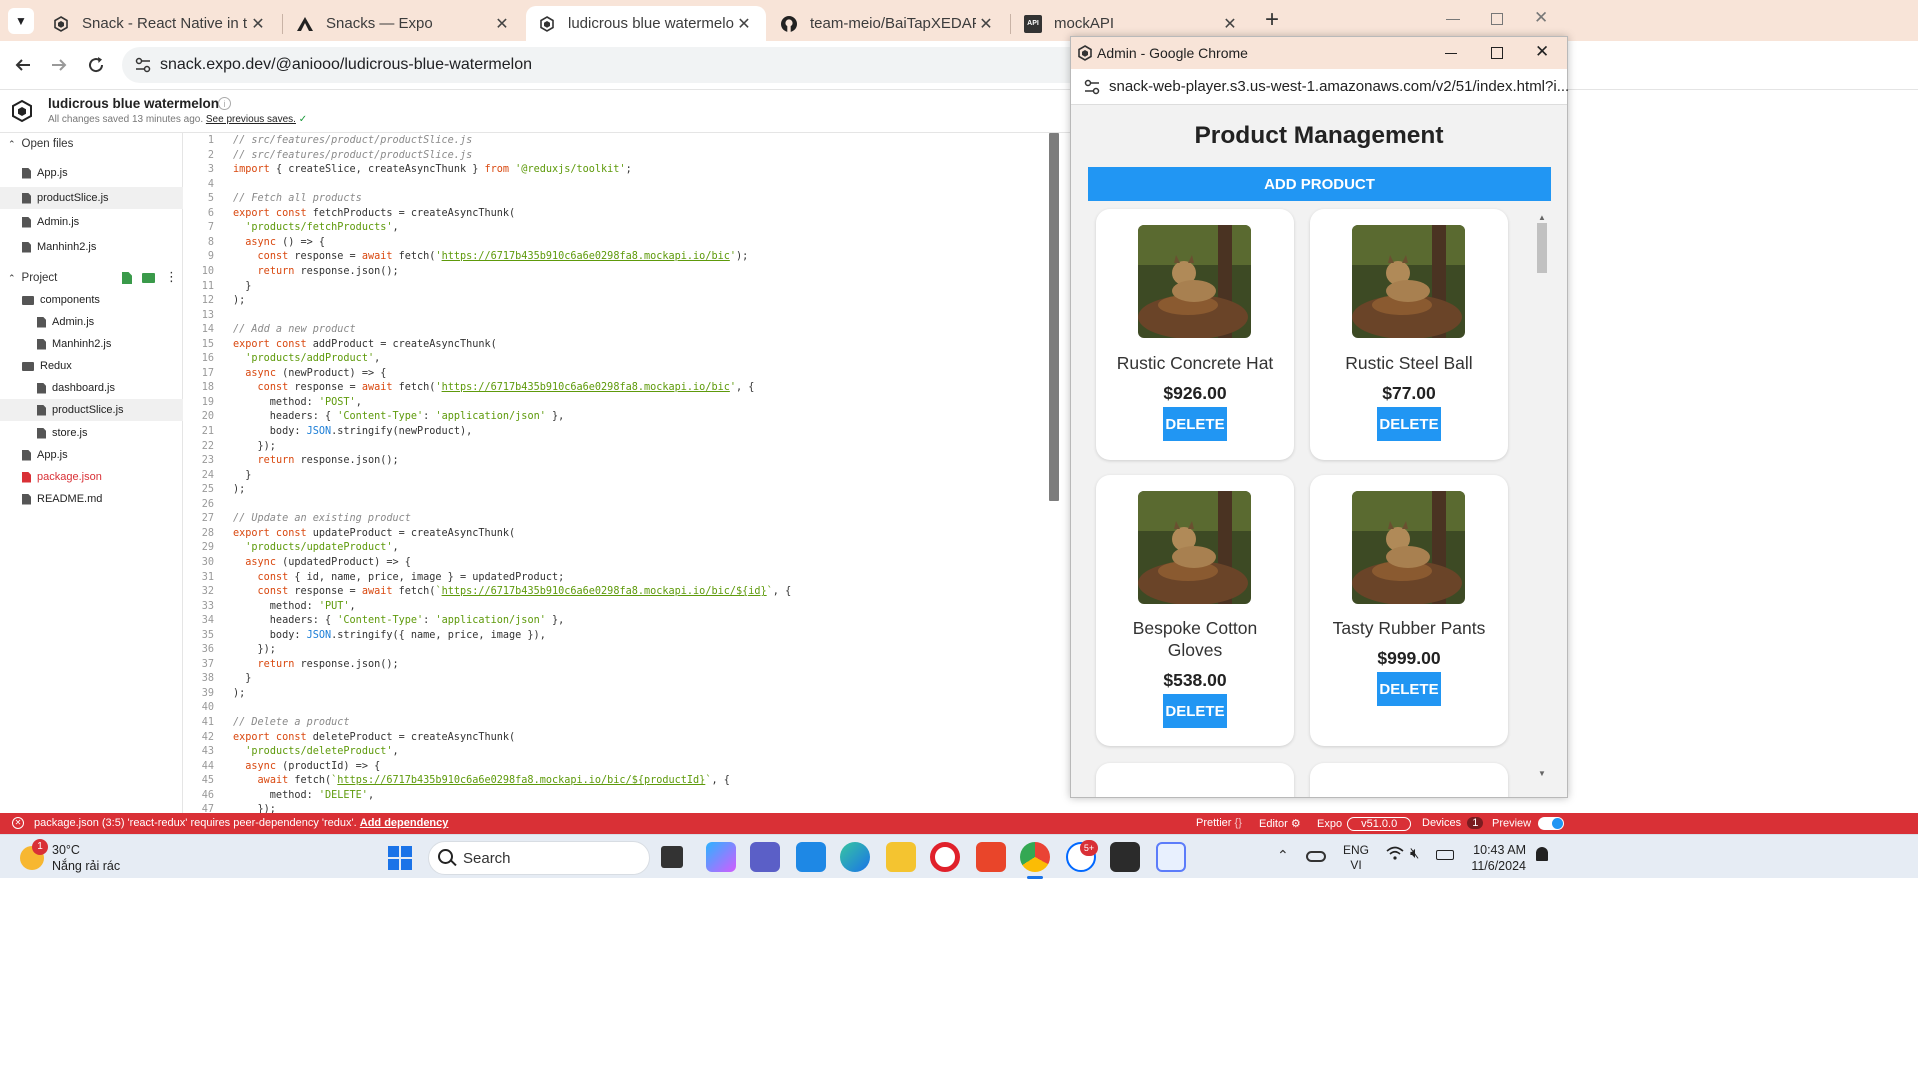 Image resolution: width=1918 pixels, height=1078 pixels. Describe the element at coordinates (1542, 248) in the screenshot. I see `scroll-thumb` at that location.